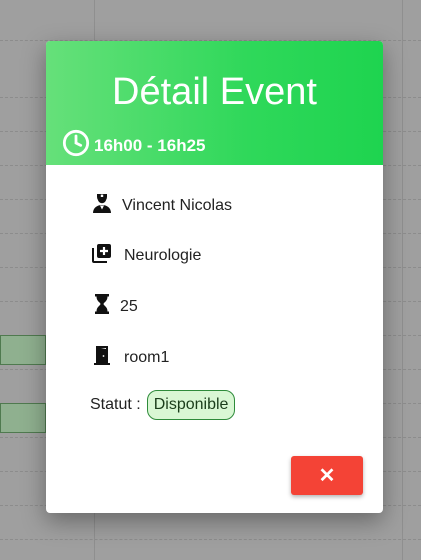  I want to click on status-row: Statut : Disponible, so click(163, 405).